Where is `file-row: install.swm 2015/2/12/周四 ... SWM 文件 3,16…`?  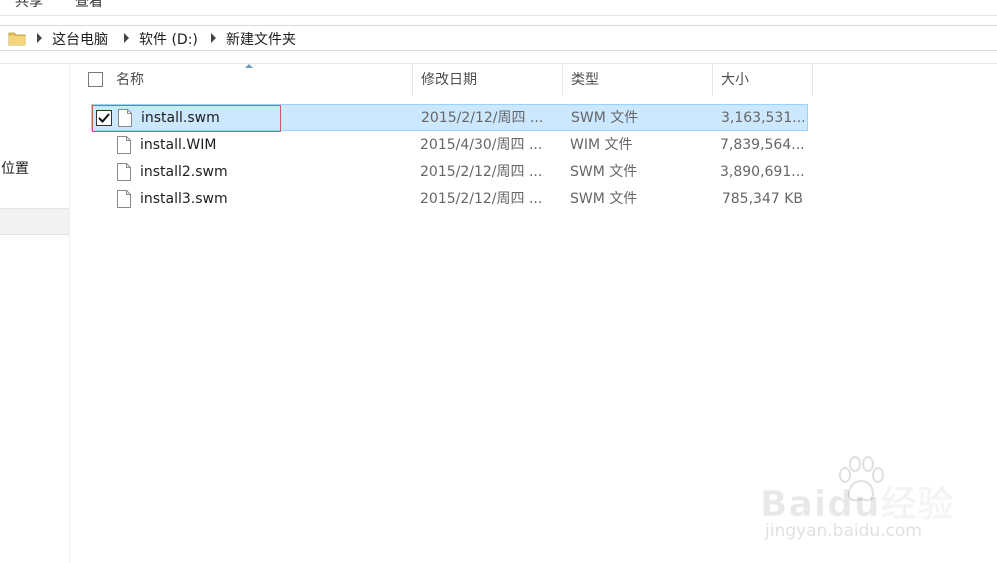
file-row: install.swm 2015/2/12/周四 ... SWM 文件 3,16… is located at coordinates (449, 118).